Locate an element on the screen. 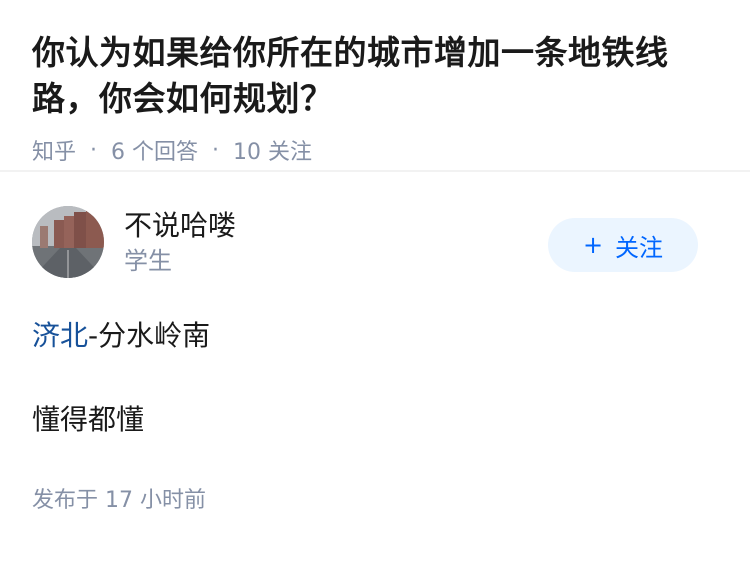  publish-time: 发布于 17 小时前 is located at coordinates (119, 500).